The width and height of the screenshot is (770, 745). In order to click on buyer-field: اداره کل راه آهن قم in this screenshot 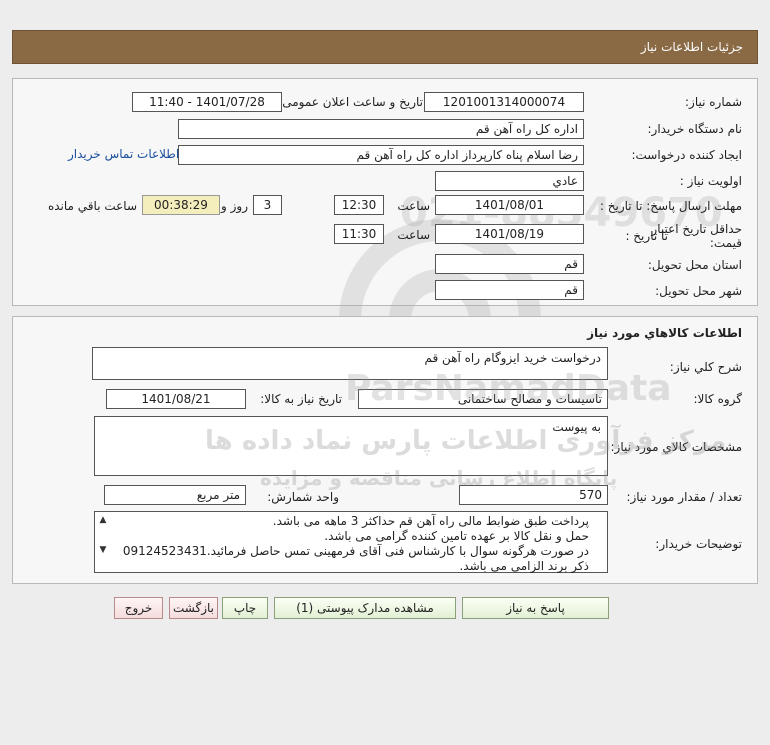, I will do `click(381, 129)`.